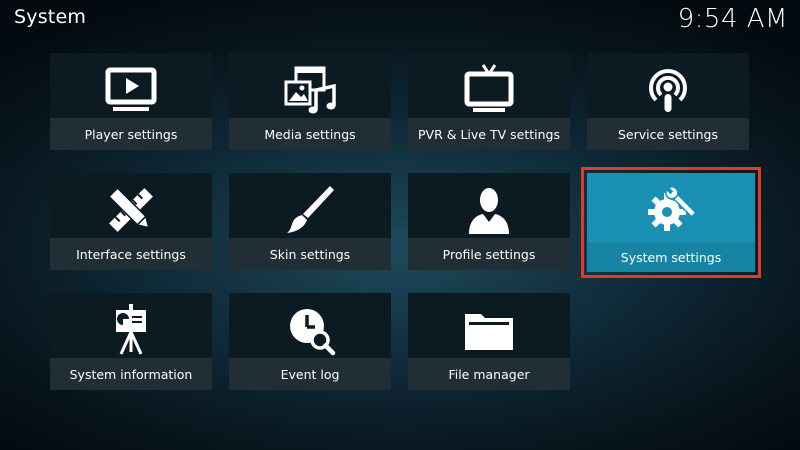 The image size is (800, 450). Describe the element at coordinates (489, 90) in the screenshot. I see `live-tv-icon` at that location.